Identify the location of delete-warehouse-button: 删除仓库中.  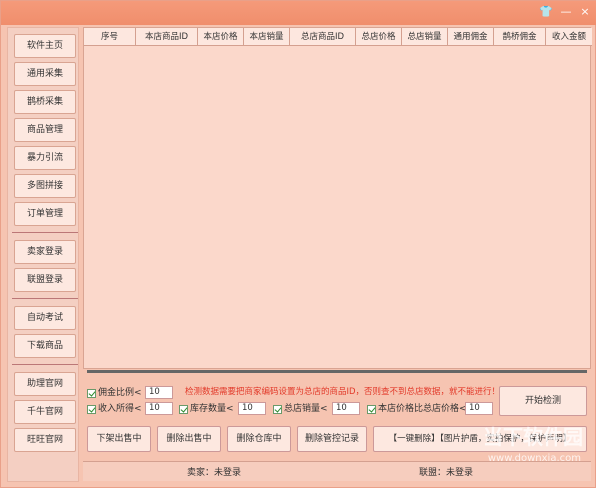
(259, 439).